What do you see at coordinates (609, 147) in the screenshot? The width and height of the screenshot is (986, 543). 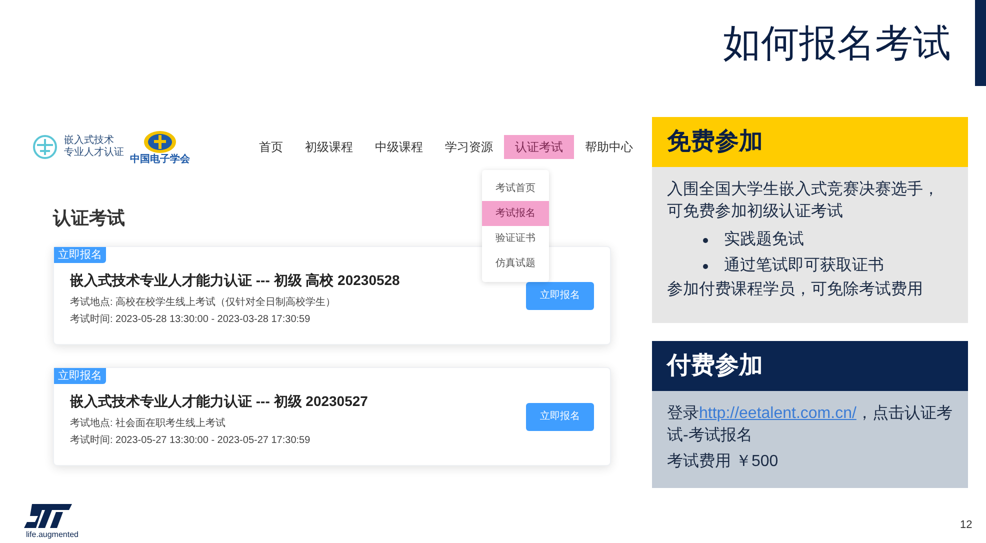 I see `nav-tab: 帮助中心` at bounding box center [609, 147].